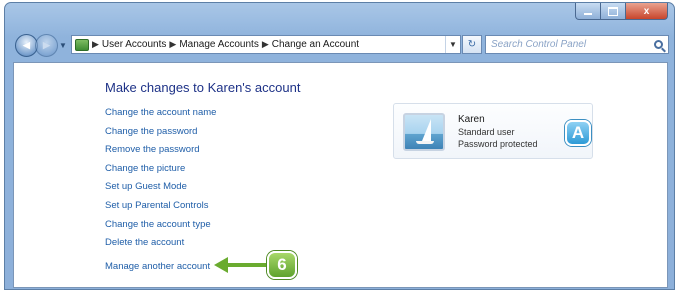  I want to click on account-name: Karen, so click(471, 119).